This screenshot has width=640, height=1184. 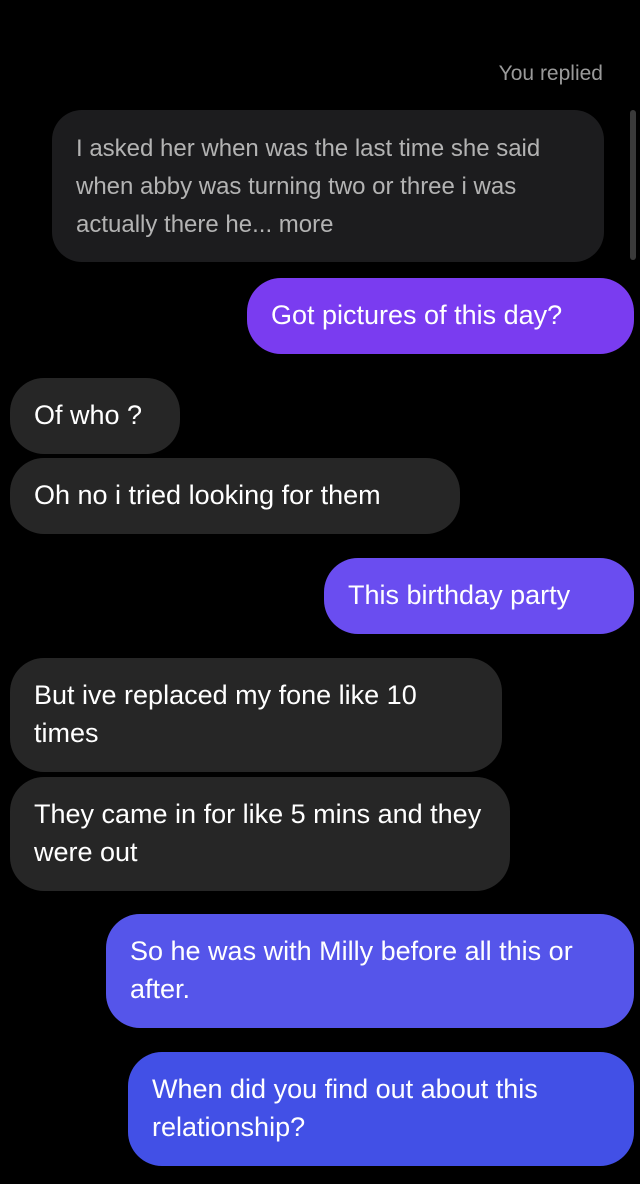 I want to click on outgoing-message: Got pictures of this day?, so click(x=440, y=316).